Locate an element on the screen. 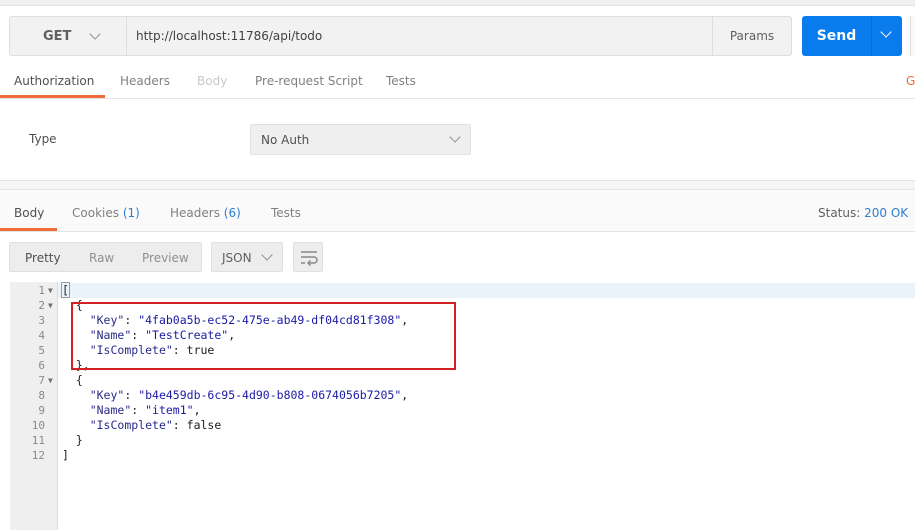  headers-count: (6) is located at coordinates (232, 213).